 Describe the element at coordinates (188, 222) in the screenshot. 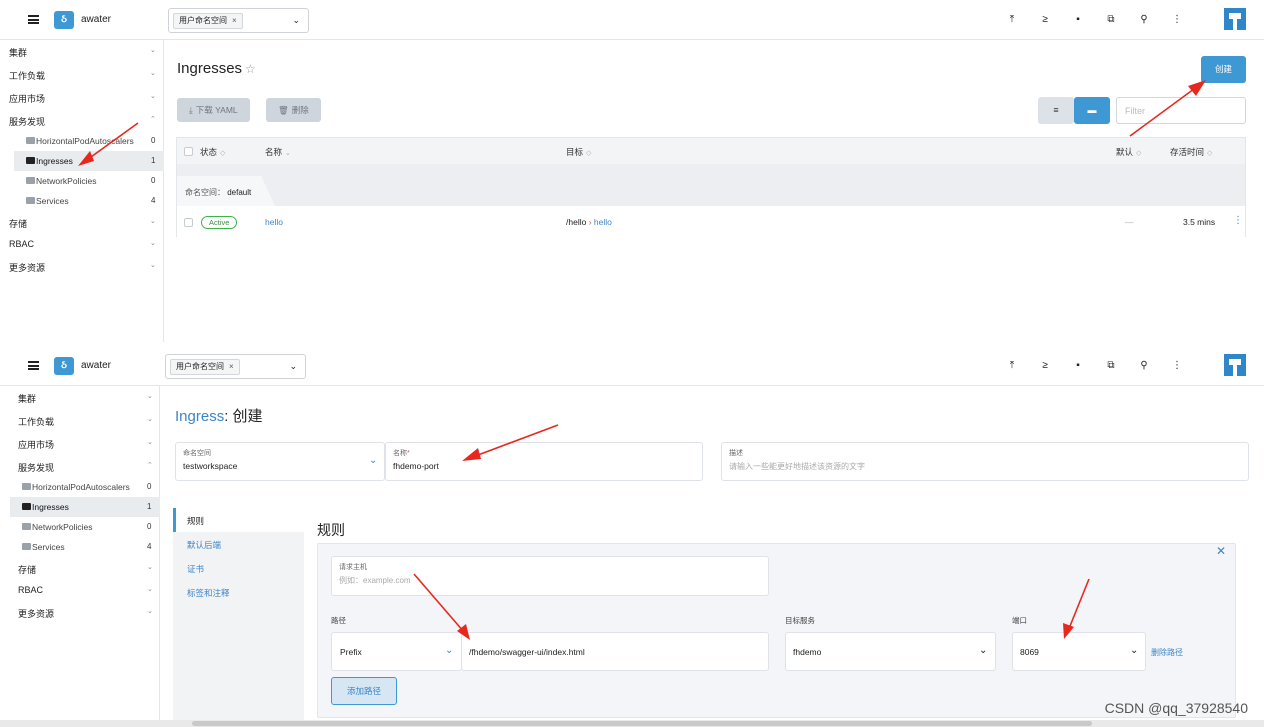

I see `row-checkbox` at that location.